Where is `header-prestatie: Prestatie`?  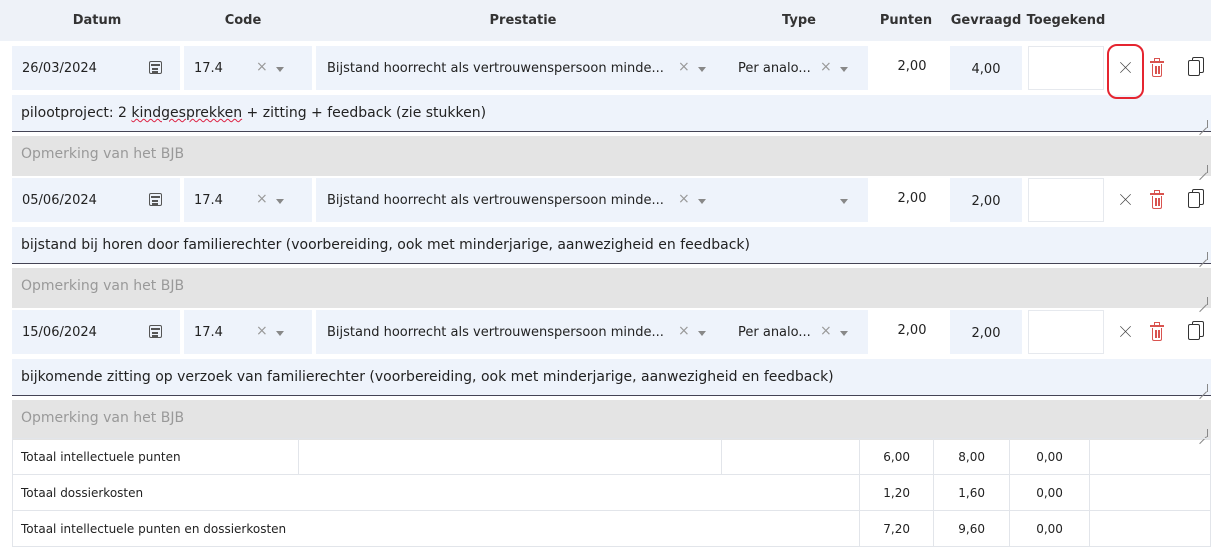
header-prestatie: Prestatie is located at coordinates (523, 20).